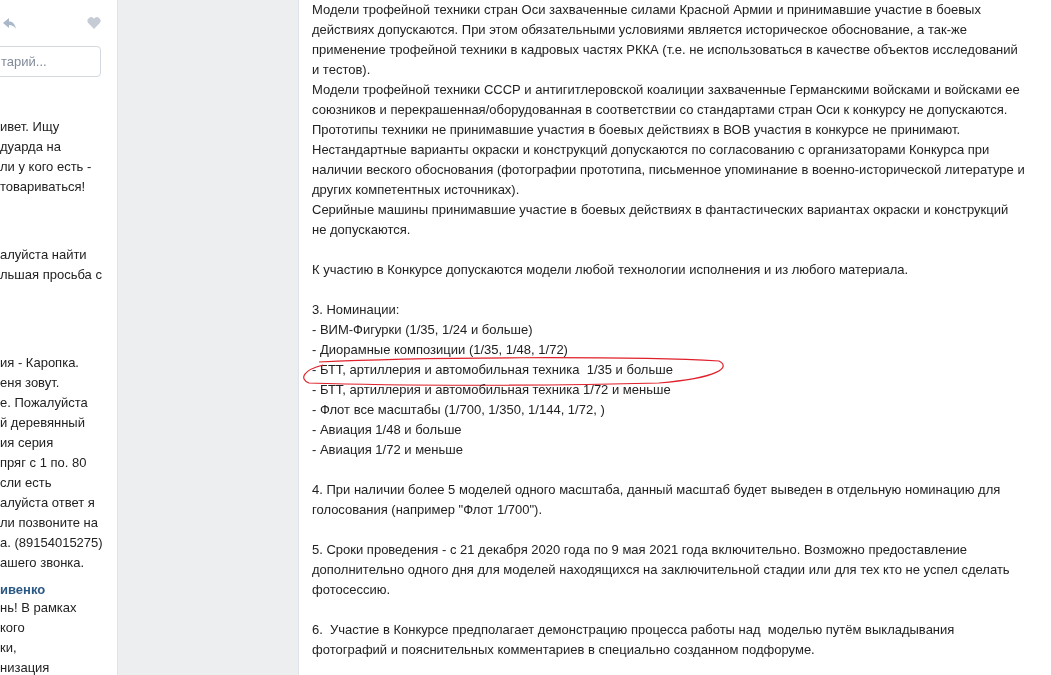  I want to click on comment-text: кого, so click(13, 628).